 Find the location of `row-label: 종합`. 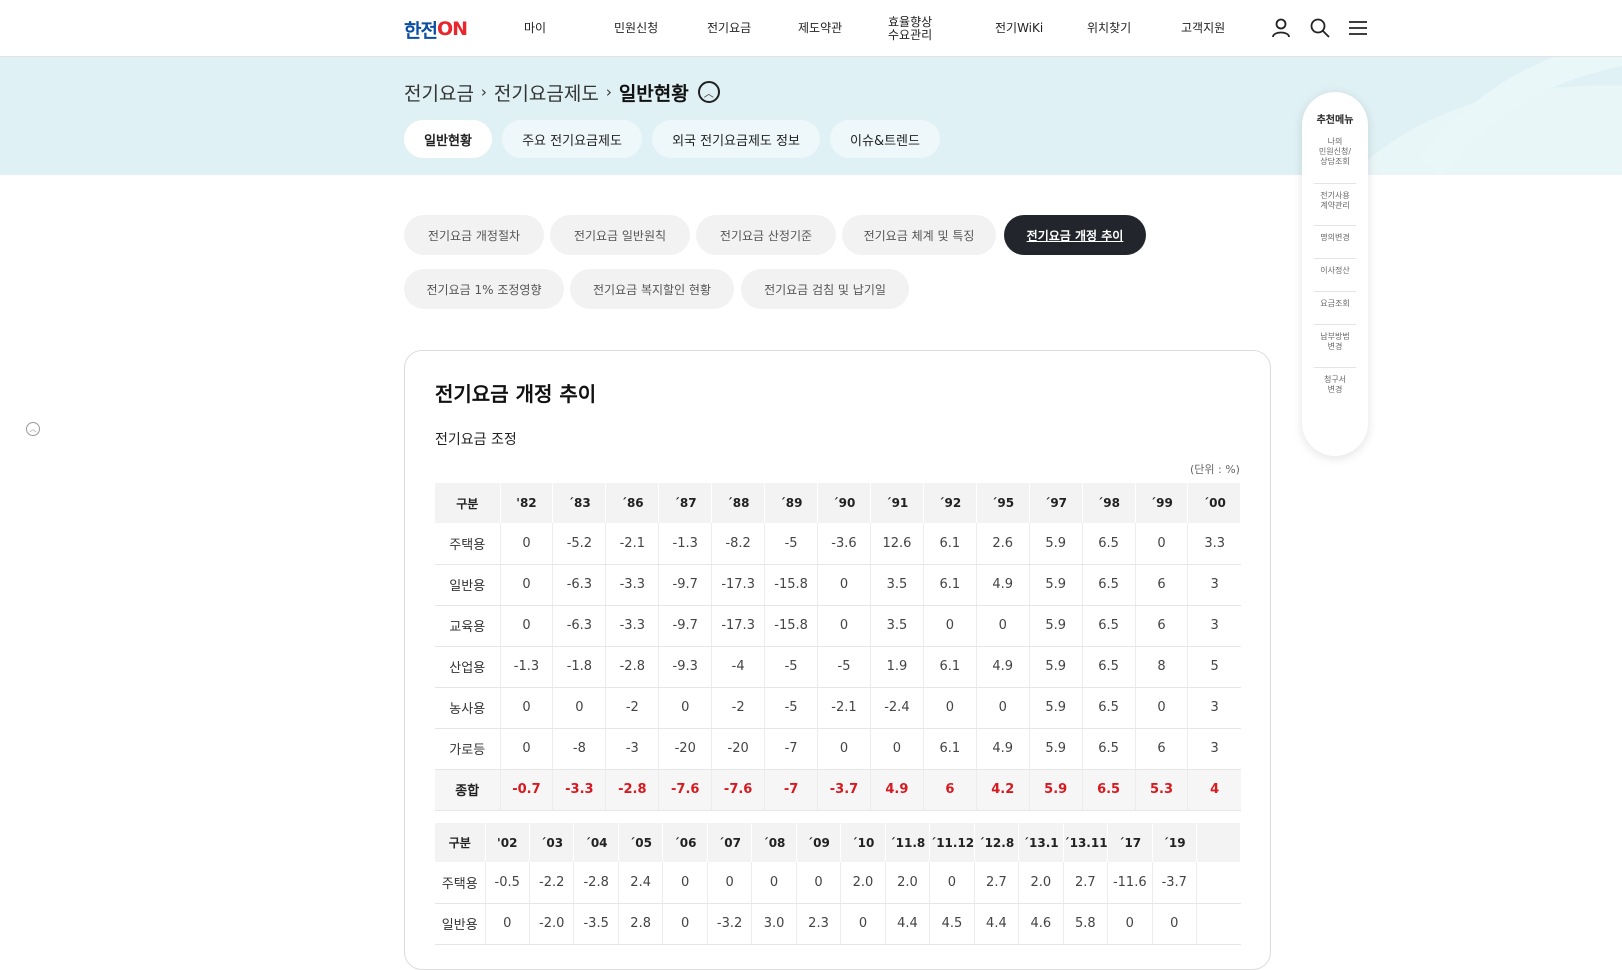

row-label: 종합 is located at coordinates (468, 790).